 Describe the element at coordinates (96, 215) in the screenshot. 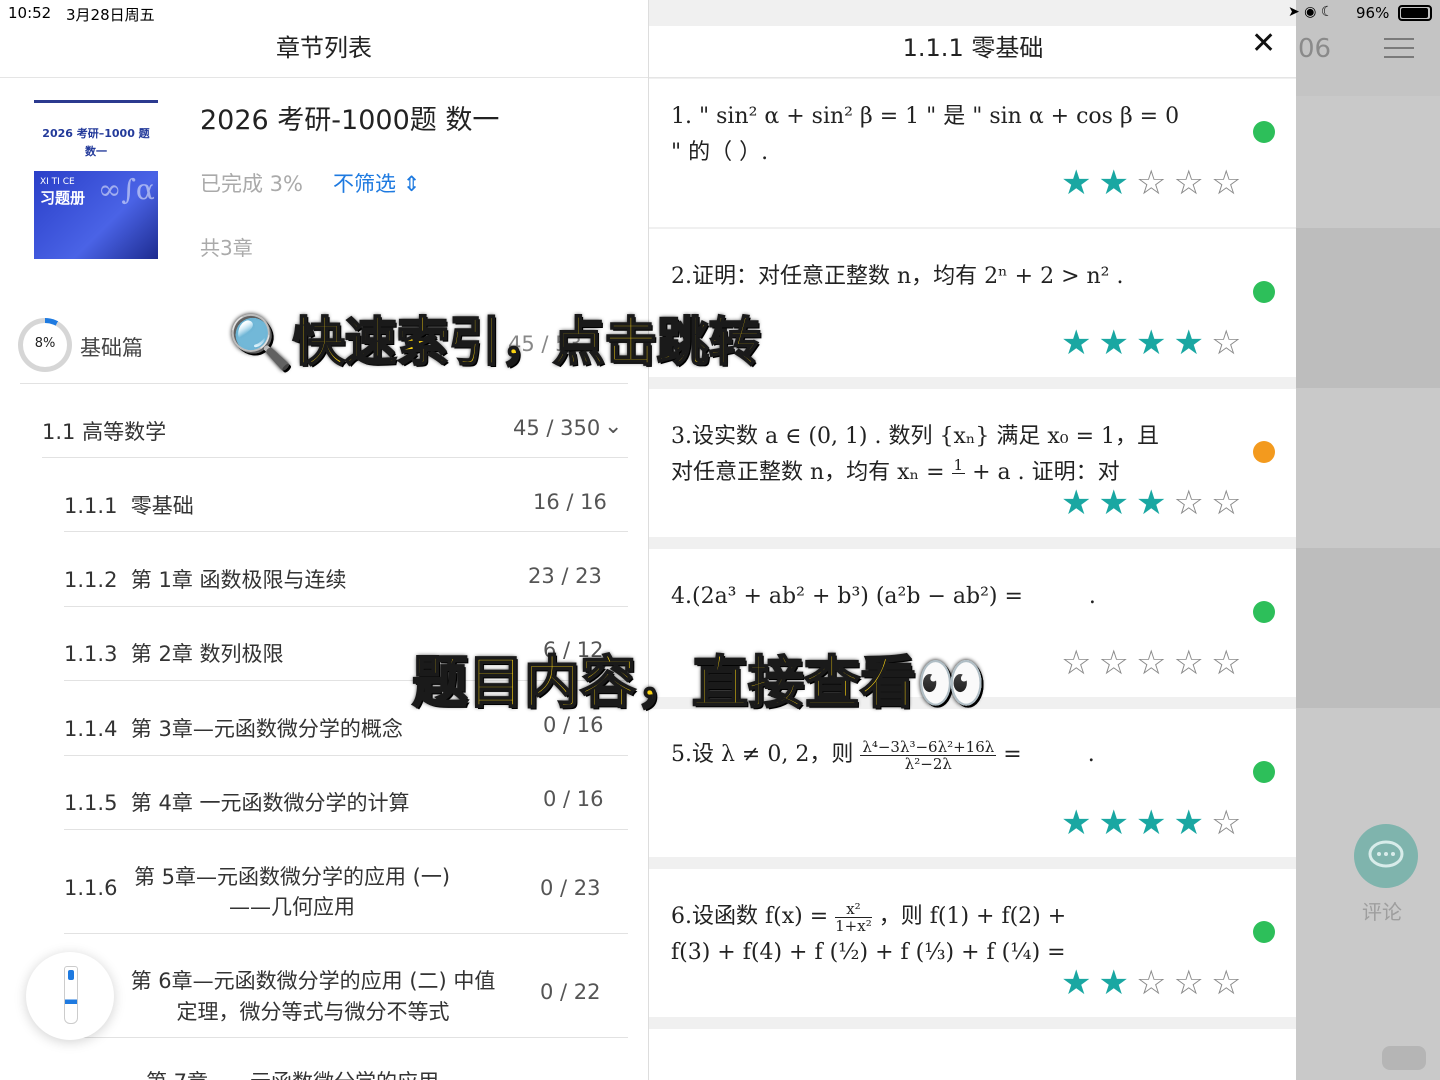

I see `cover-art: XI TI CE 习题册 ∞∫α` at that location.